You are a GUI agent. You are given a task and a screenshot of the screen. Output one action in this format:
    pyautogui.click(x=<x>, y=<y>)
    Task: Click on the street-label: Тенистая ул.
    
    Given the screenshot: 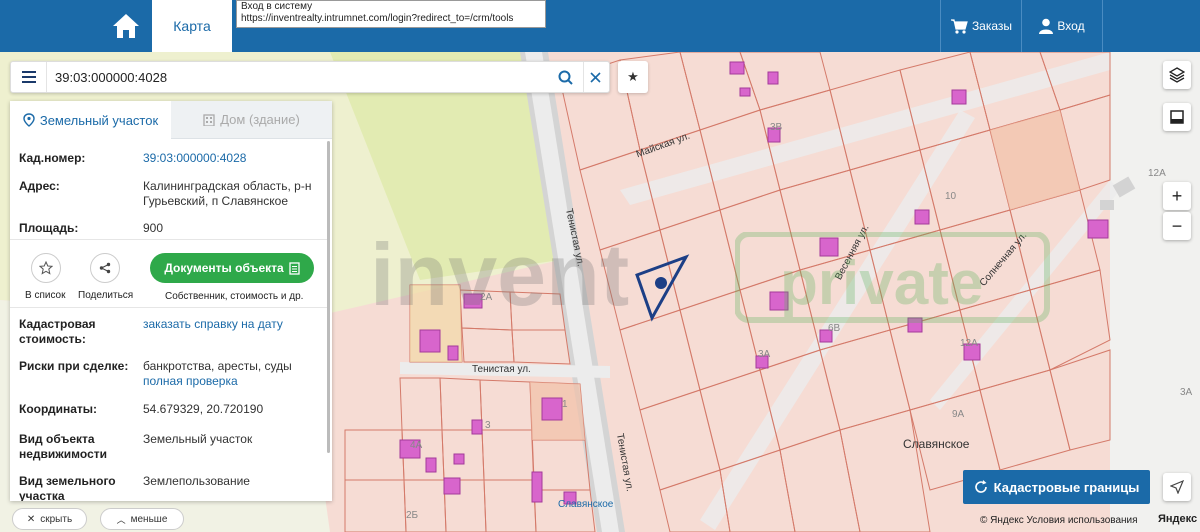 What is the action you would take?
    pyautogui.click(x=501, y=369)
    